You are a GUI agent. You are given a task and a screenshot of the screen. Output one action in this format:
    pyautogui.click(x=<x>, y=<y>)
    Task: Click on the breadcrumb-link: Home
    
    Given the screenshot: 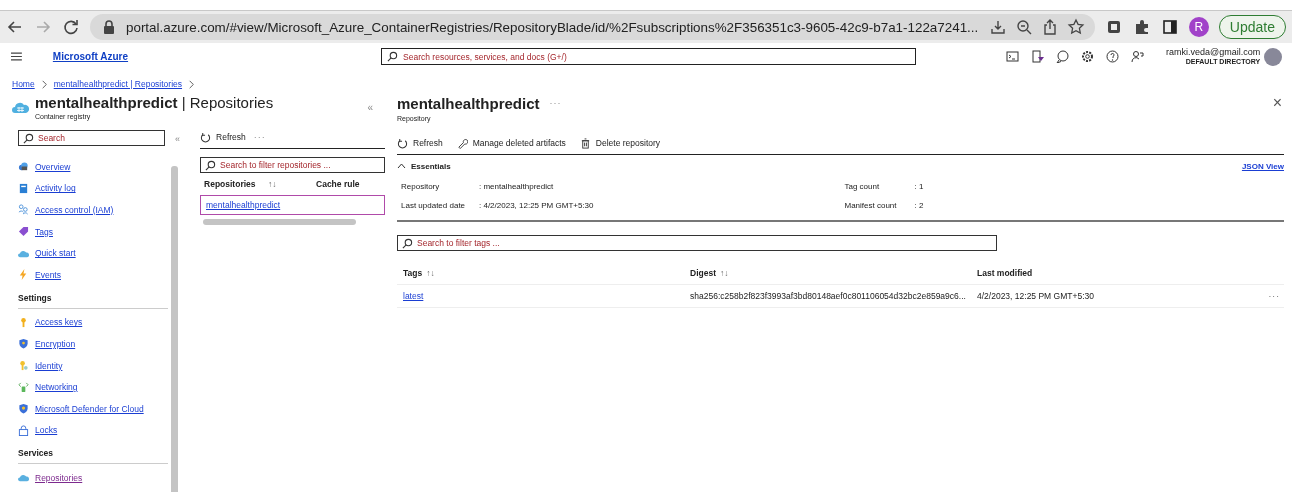 What is the action you would take?
    pyautogui.click(x=23, y=84)
    